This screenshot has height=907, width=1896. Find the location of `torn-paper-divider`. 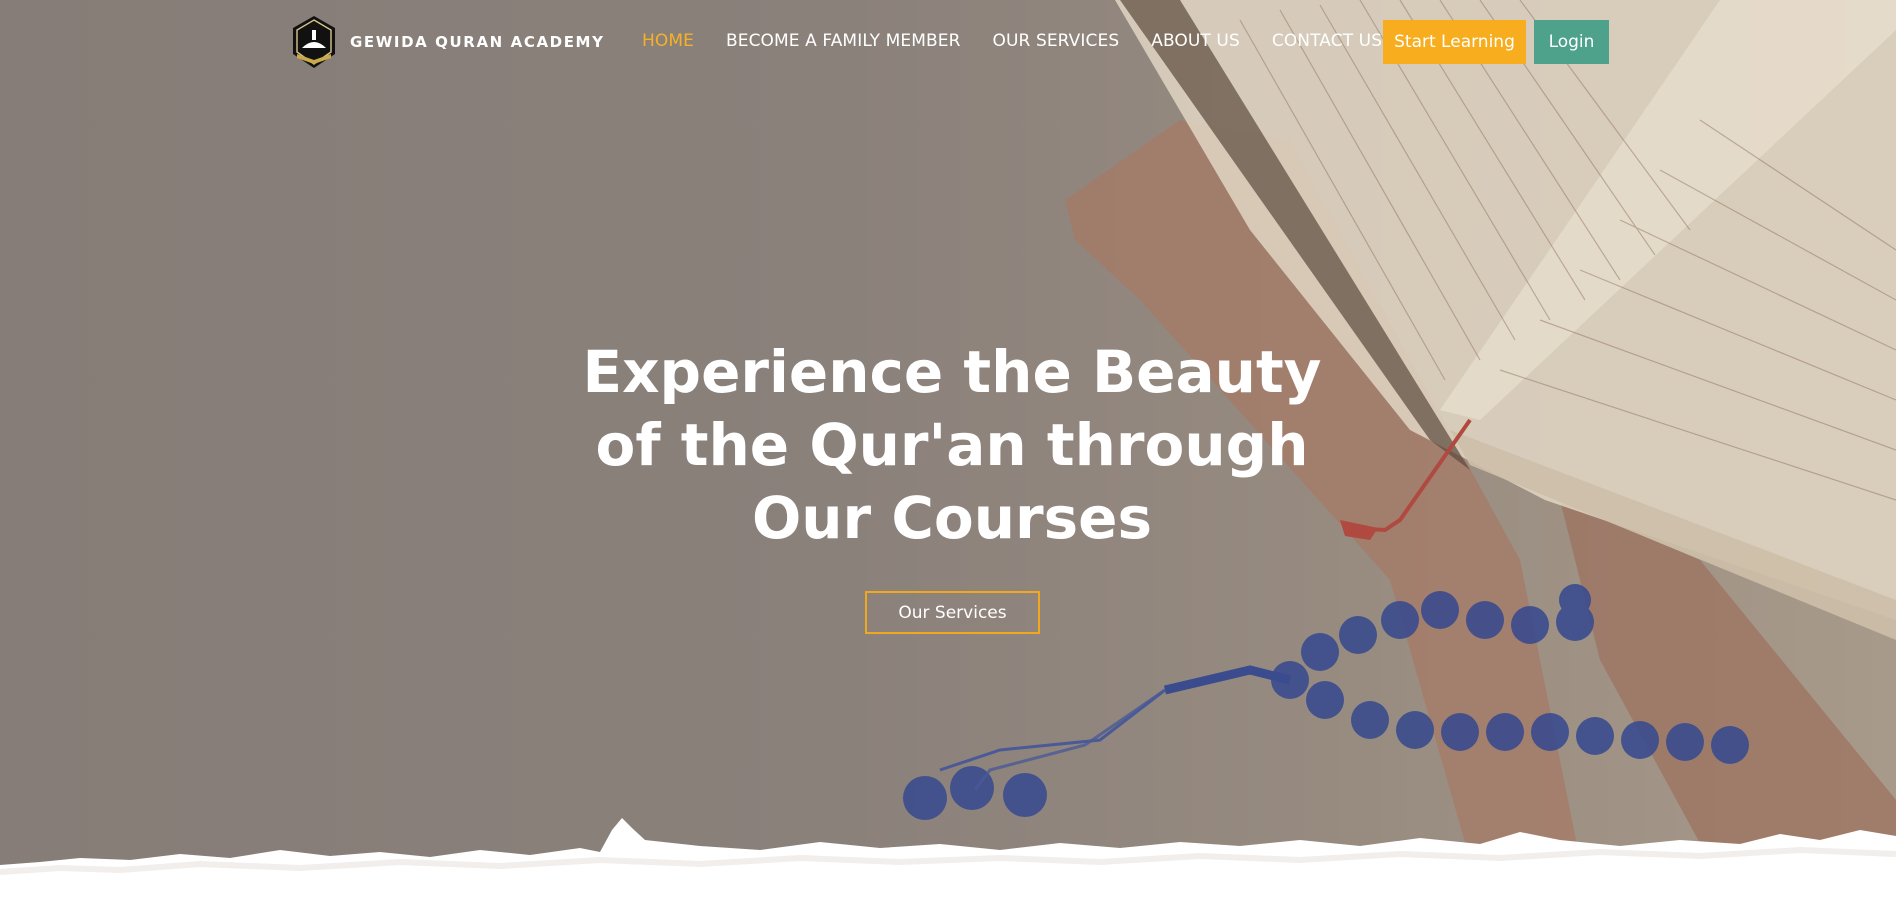

torn-paper-divider is located at coordinates (948, 862).